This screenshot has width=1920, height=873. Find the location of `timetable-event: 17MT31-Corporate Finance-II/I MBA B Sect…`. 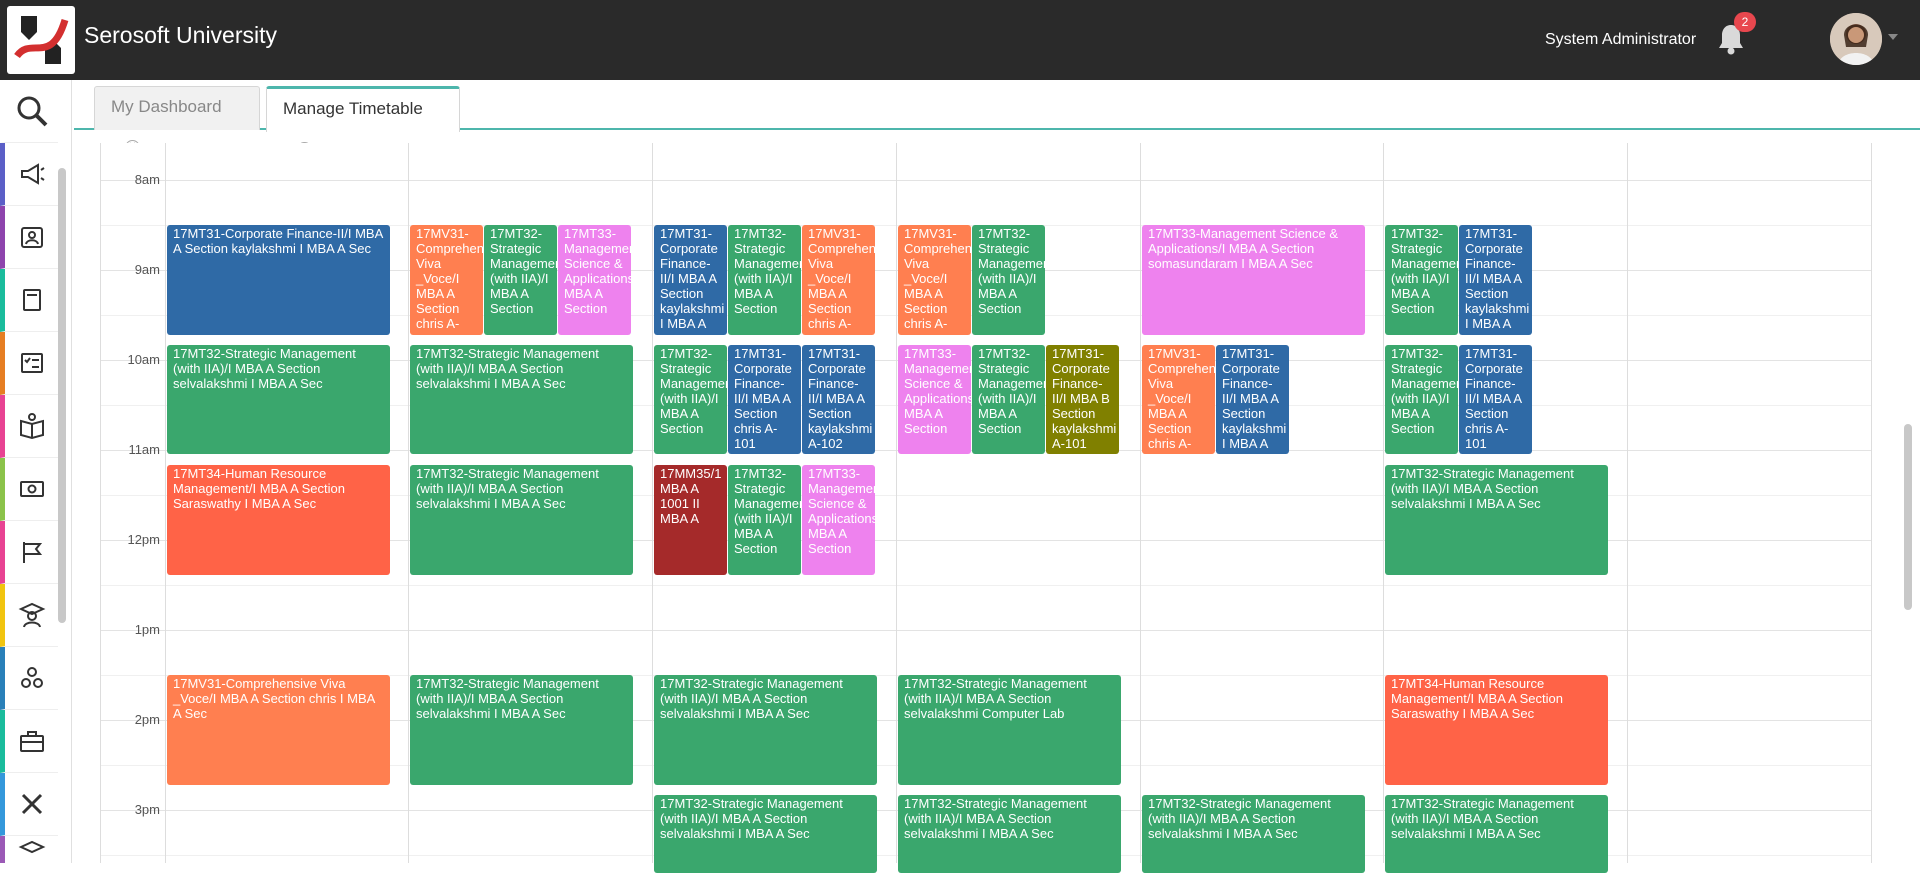

timetable-event: 17MT31-Corporate Finance-II/I MBA B Sect… is located at coordinates (1082, 399).